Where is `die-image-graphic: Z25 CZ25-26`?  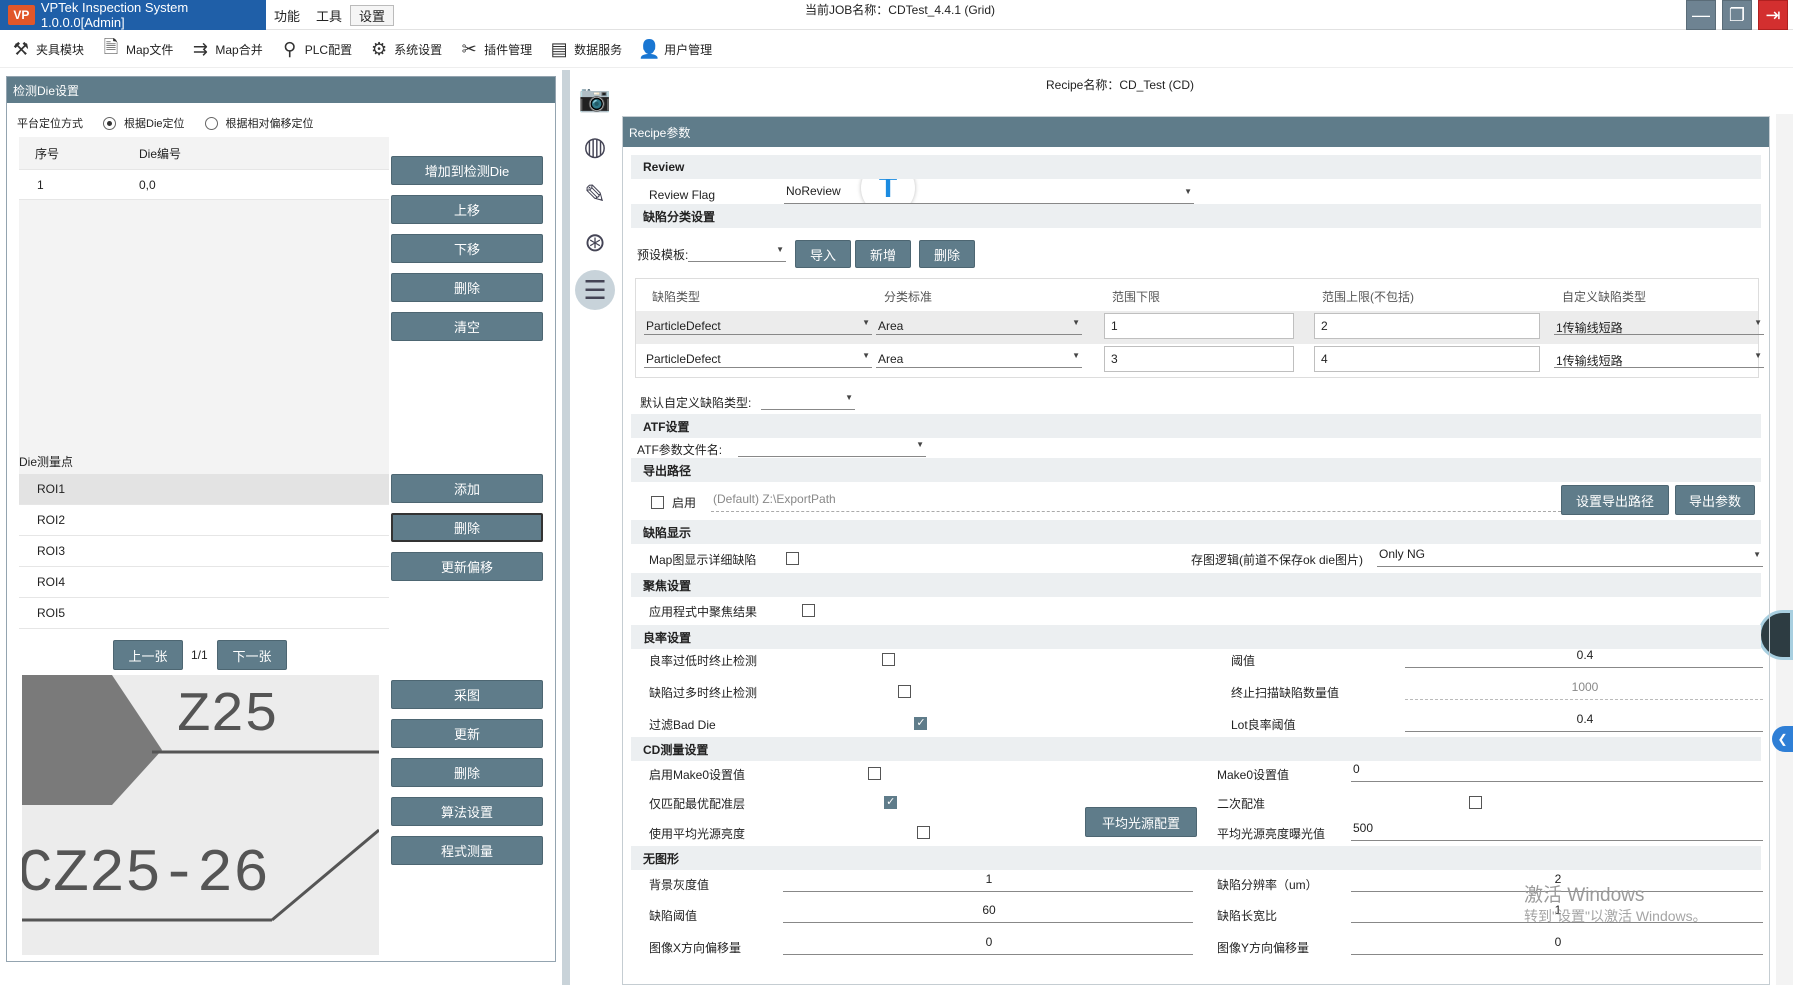 die-image-graphic: Z25 CZ25-26 is located at coordinates (200, 815).